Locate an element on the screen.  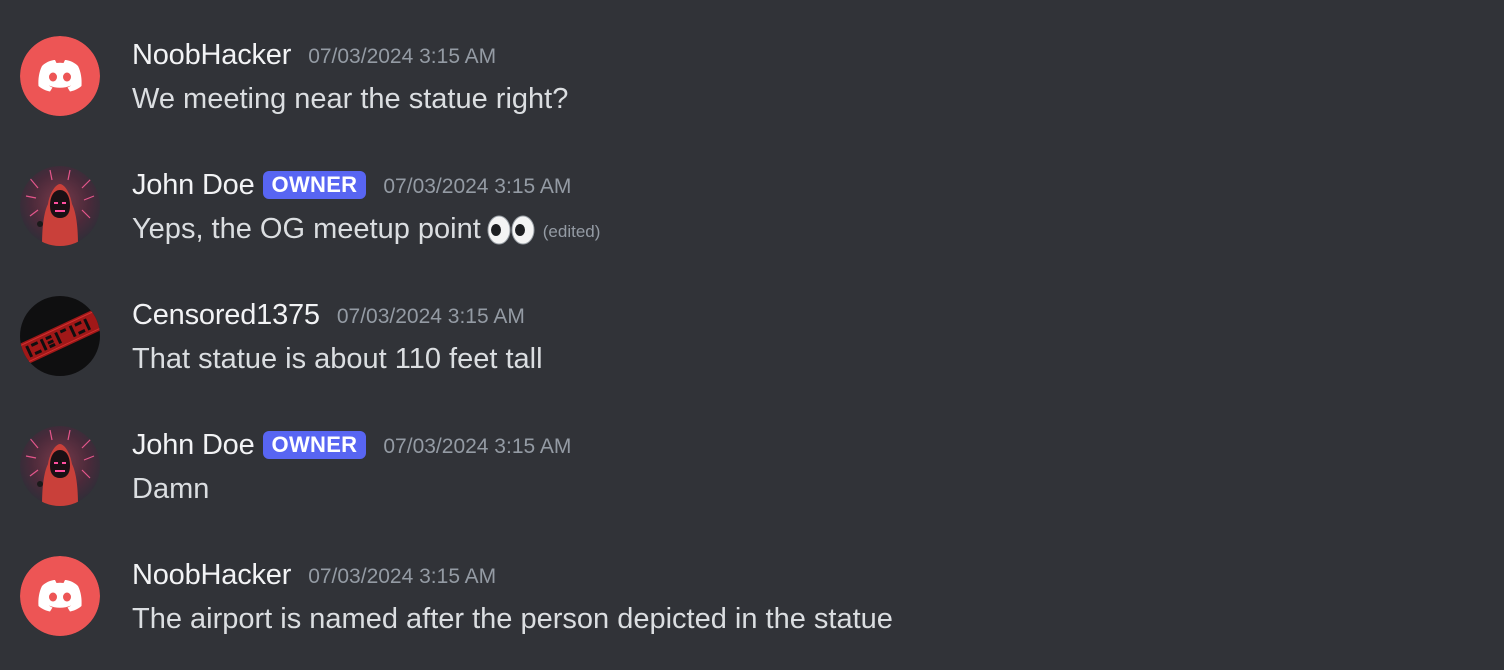
message-text: That statue is about 110 feet tall is located at coordinates (337, 358).